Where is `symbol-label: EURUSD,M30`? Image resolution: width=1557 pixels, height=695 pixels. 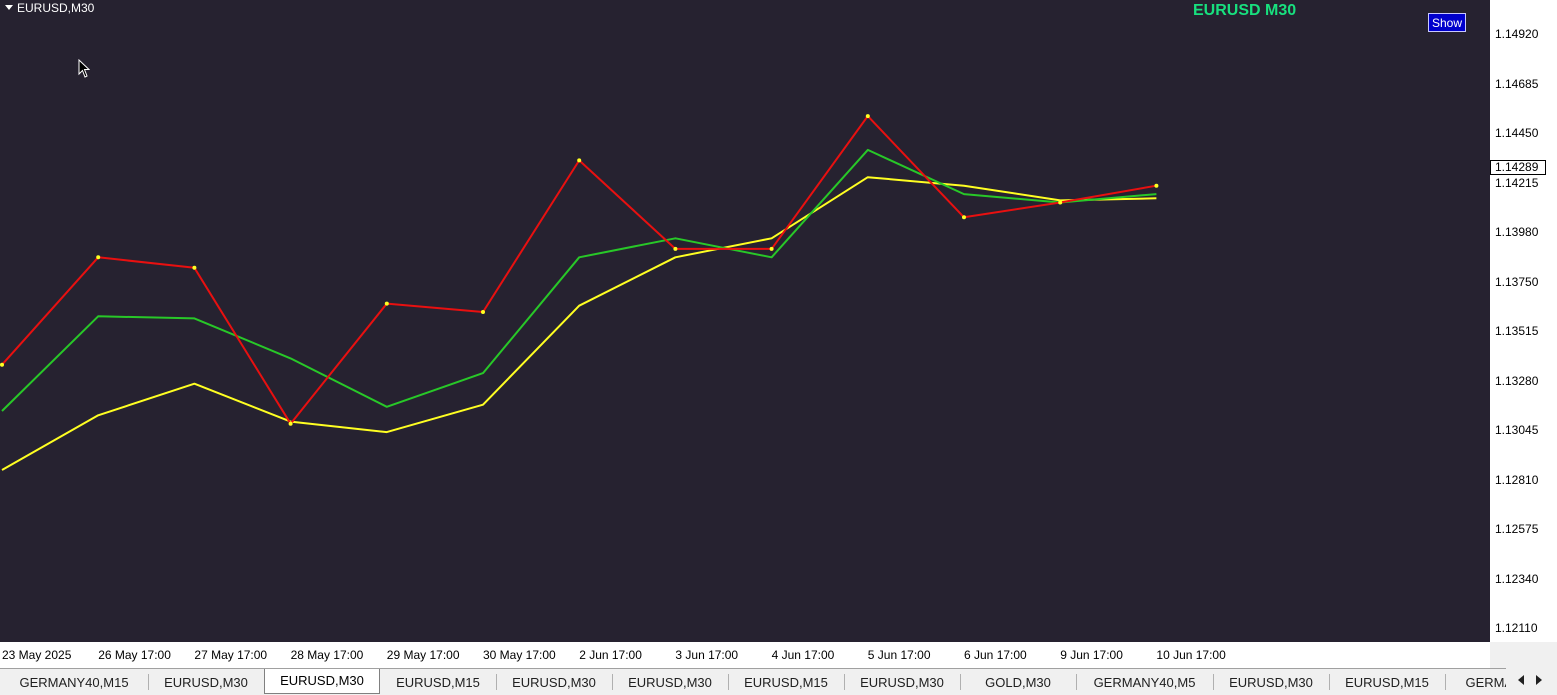 symbol-label: EURUSD,M30 is located at coordinates (49, 8).